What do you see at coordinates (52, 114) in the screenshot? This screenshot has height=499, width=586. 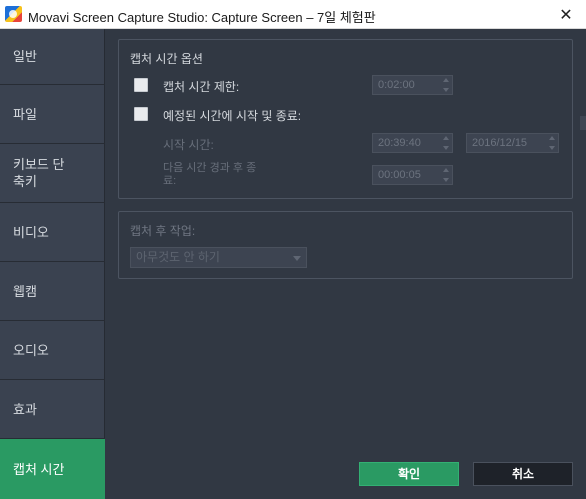 I see `sidebar-item-file: 파일` at bounding box center [52, 114].